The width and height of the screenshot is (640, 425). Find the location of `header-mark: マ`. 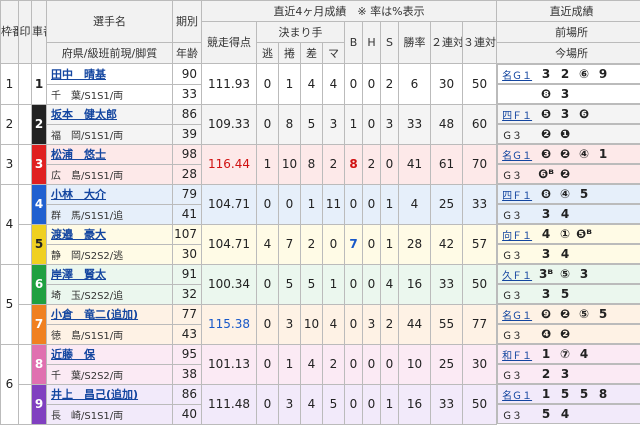

header-mark: マ is located at coordinates (333, 53).